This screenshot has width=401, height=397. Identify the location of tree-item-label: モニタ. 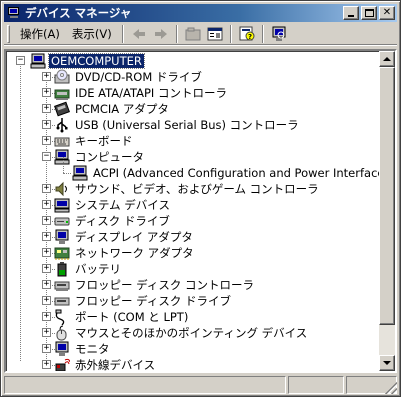
(92, 349).